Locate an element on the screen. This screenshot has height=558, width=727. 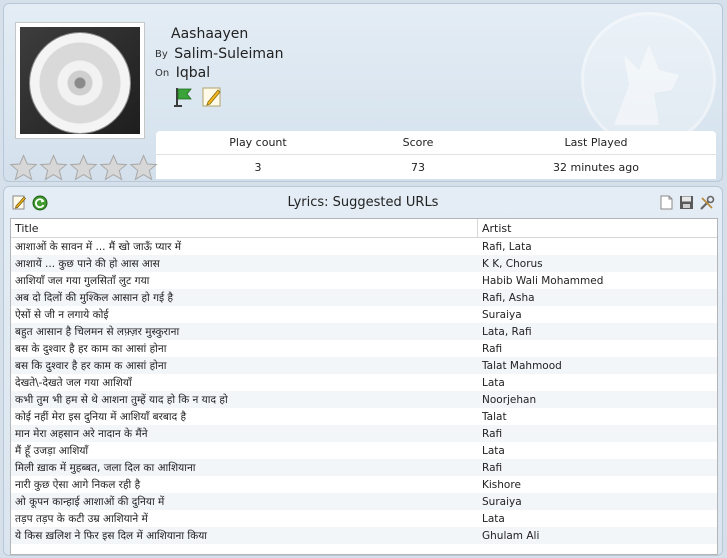
new-document-icon is located at coordinates (666, 202).